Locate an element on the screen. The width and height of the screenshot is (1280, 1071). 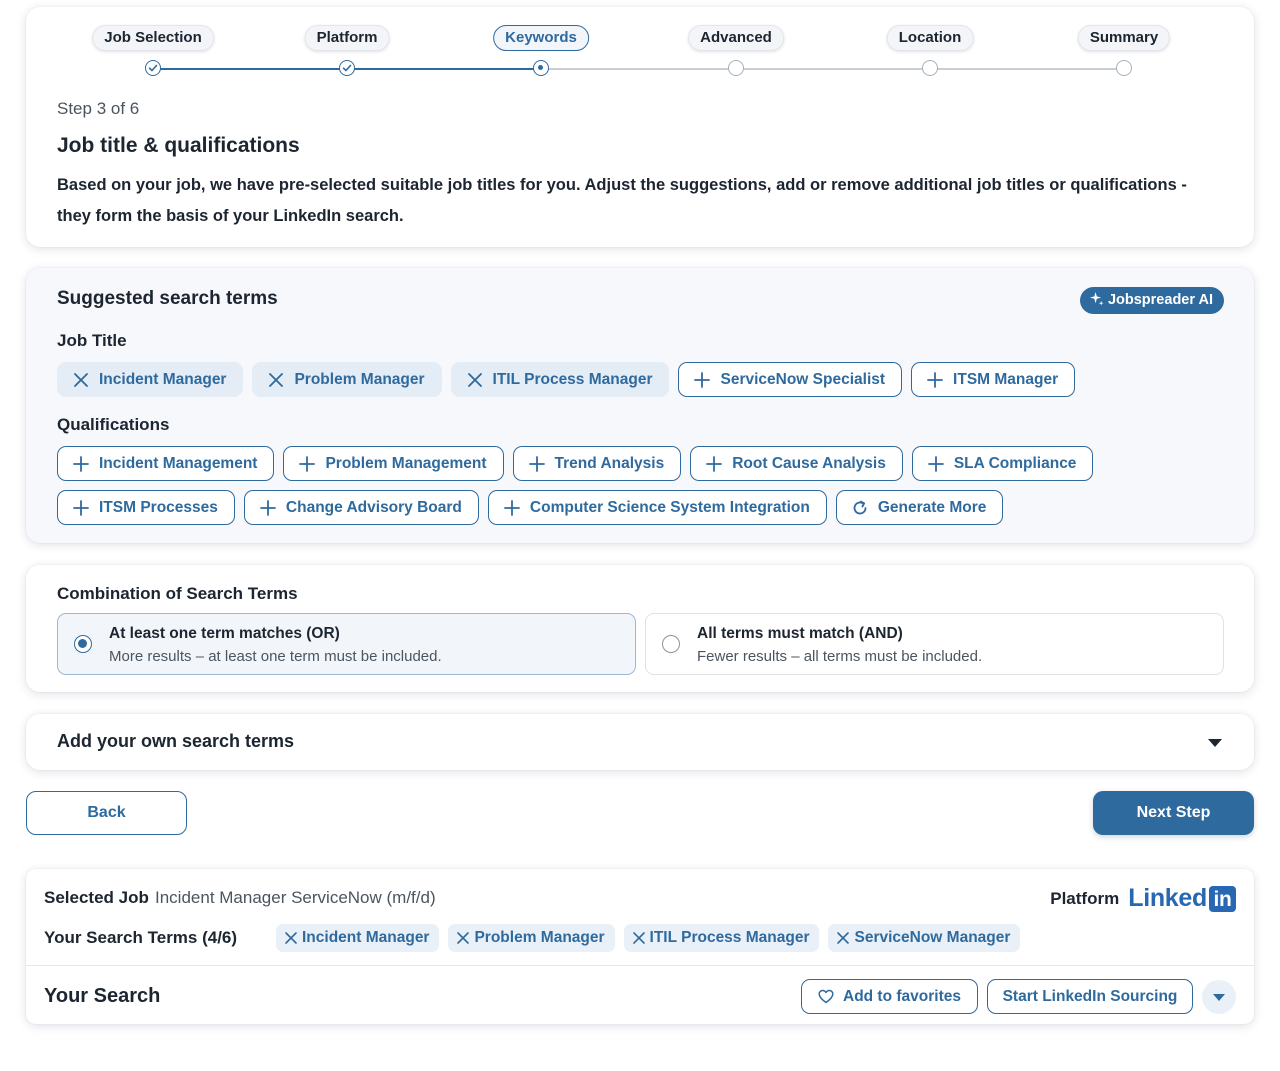
back-button: Back is located at coordinates (106, 813).